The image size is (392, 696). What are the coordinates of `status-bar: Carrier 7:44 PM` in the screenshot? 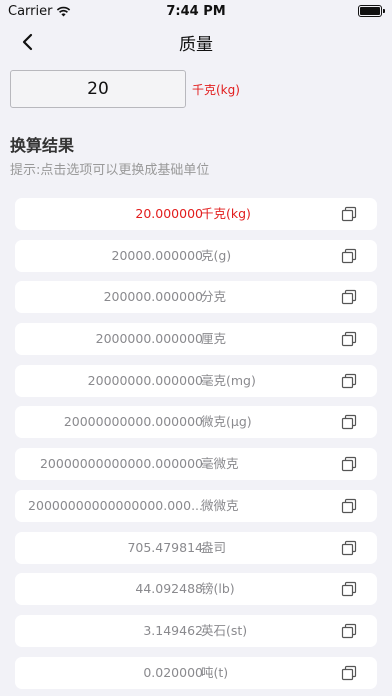 It's located at (196, 12).